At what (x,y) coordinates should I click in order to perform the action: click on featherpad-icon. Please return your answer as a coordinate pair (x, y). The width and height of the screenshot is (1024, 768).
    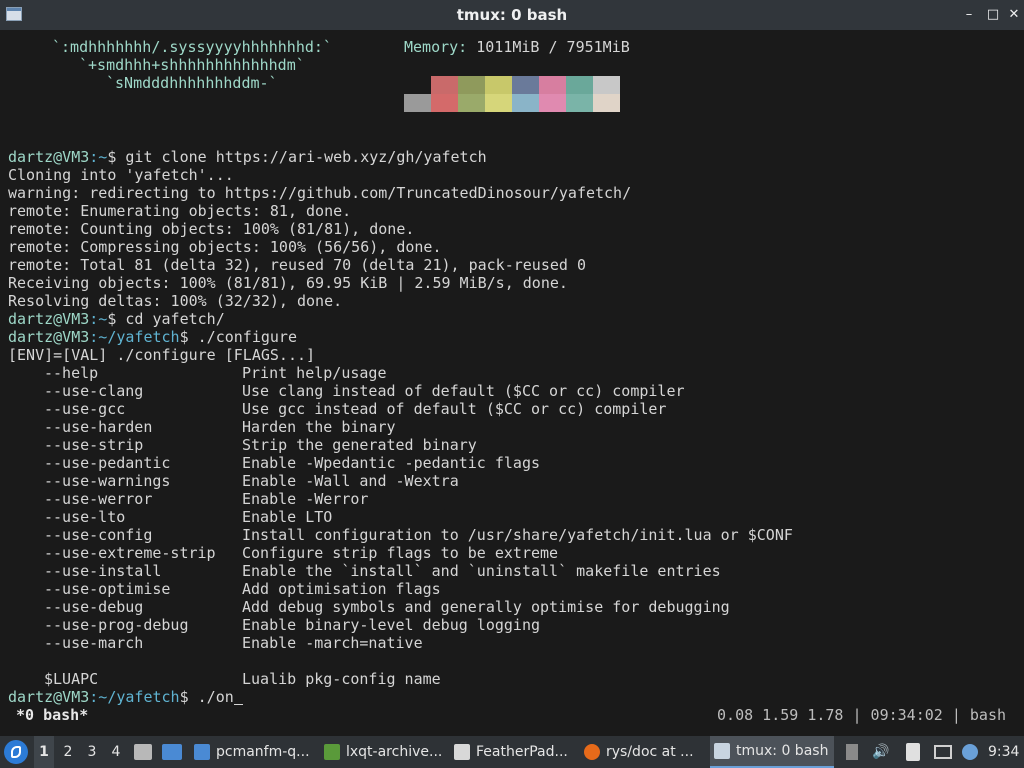
    Looking at the image, I should click on (462, 752).